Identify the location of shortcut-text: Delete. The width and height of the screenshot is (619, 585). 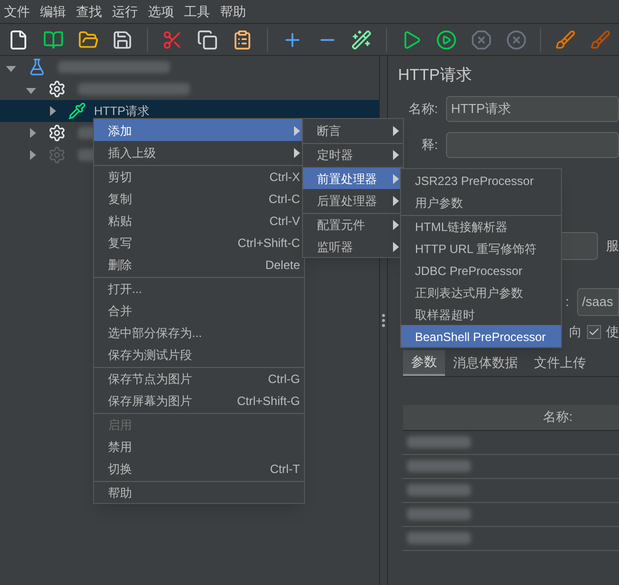
(282, 265).